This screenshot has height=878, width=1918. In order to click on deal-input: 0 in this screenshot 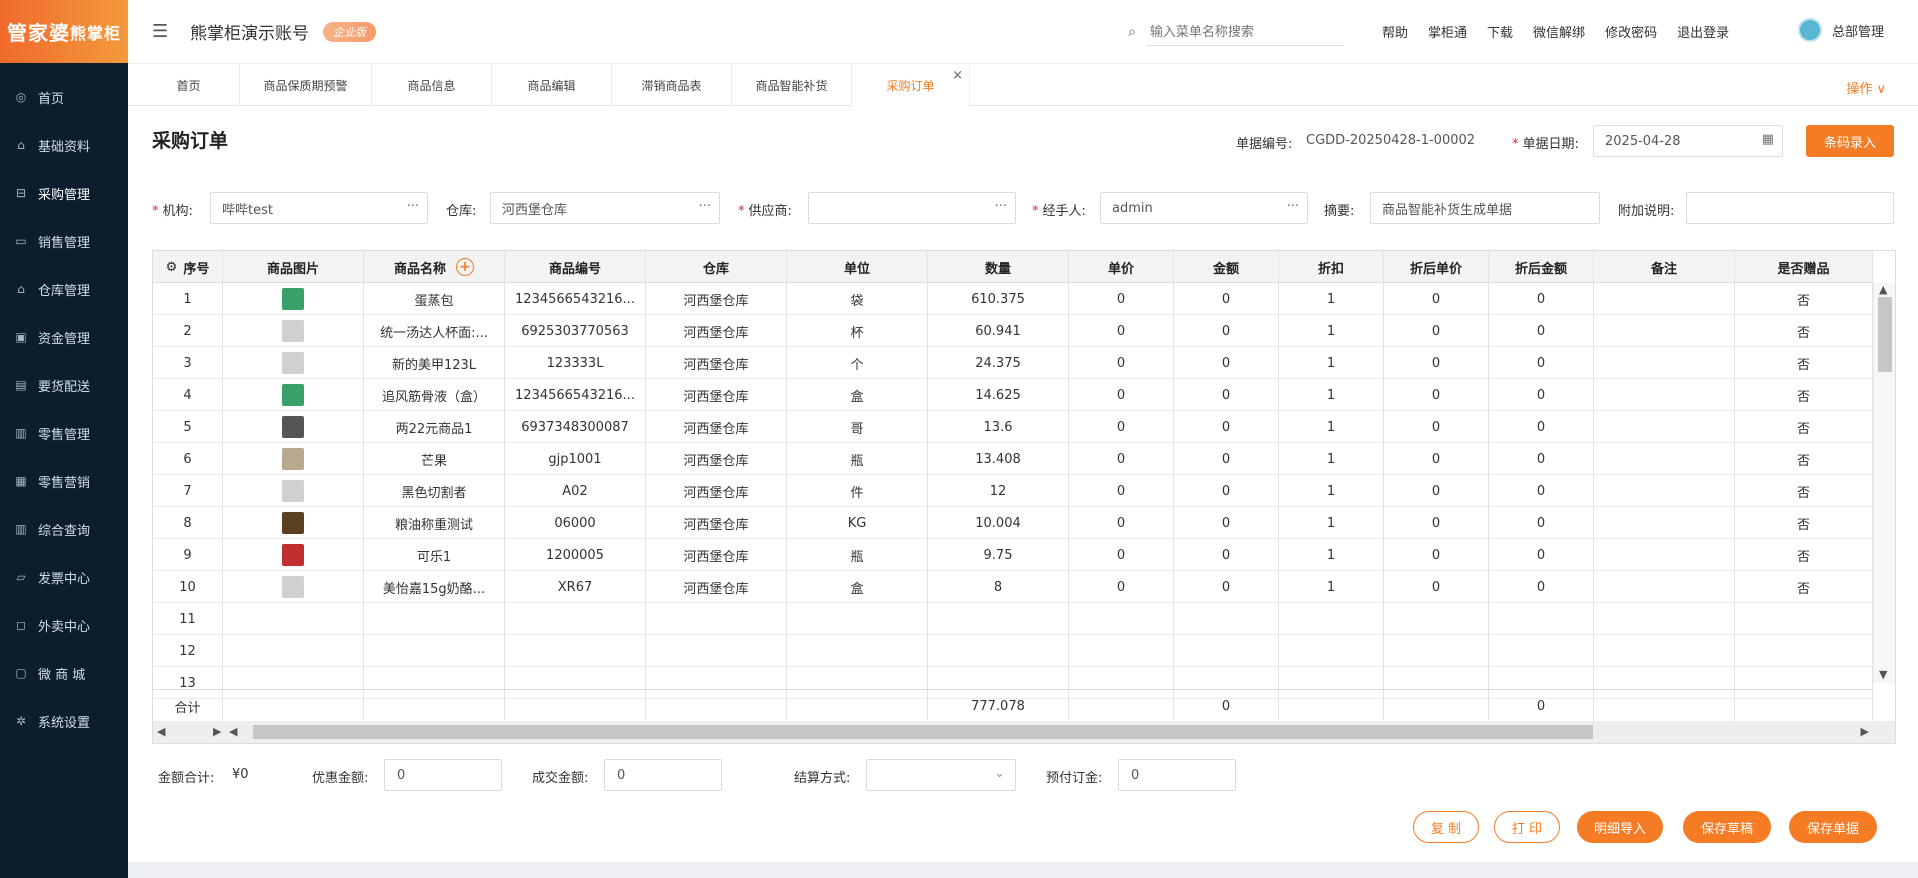, I will do `click(663, 775)`.